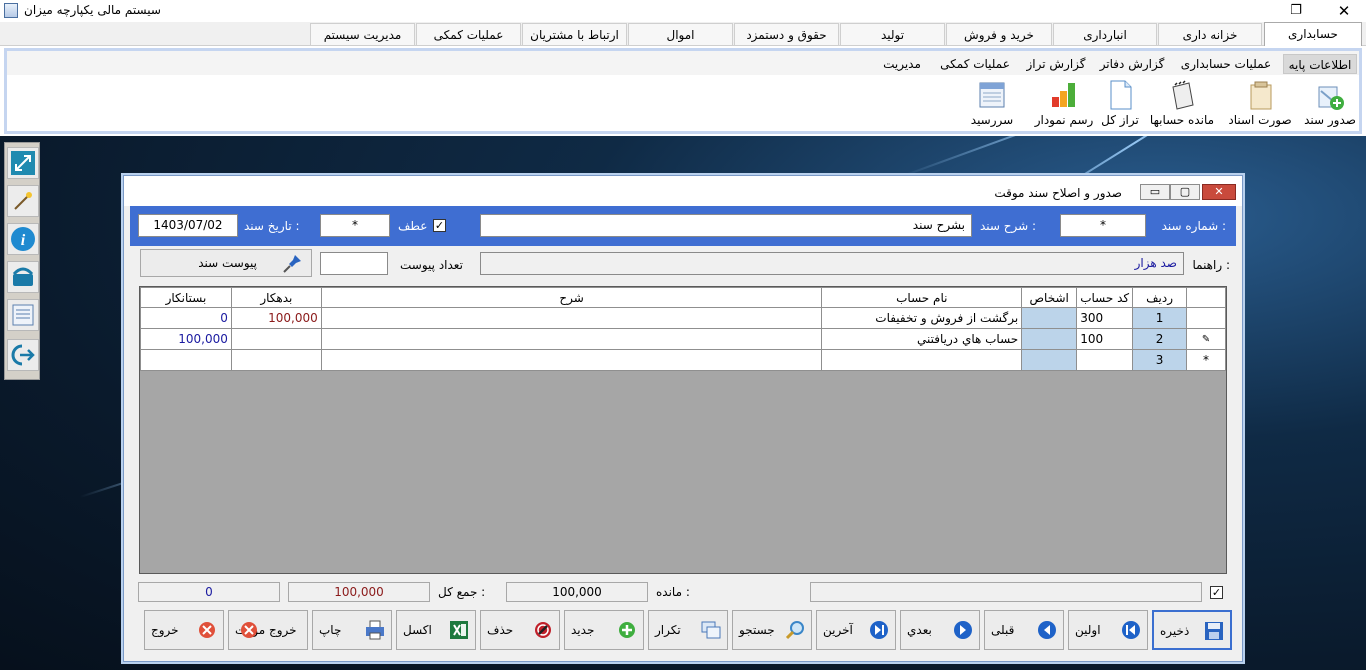 Image resolution: width=1366 pixels, height=670 pixels. What do you see at coordinates (355, 225) in the screenshot?
I see `atf-field: *` at bounding box center [355, 225].